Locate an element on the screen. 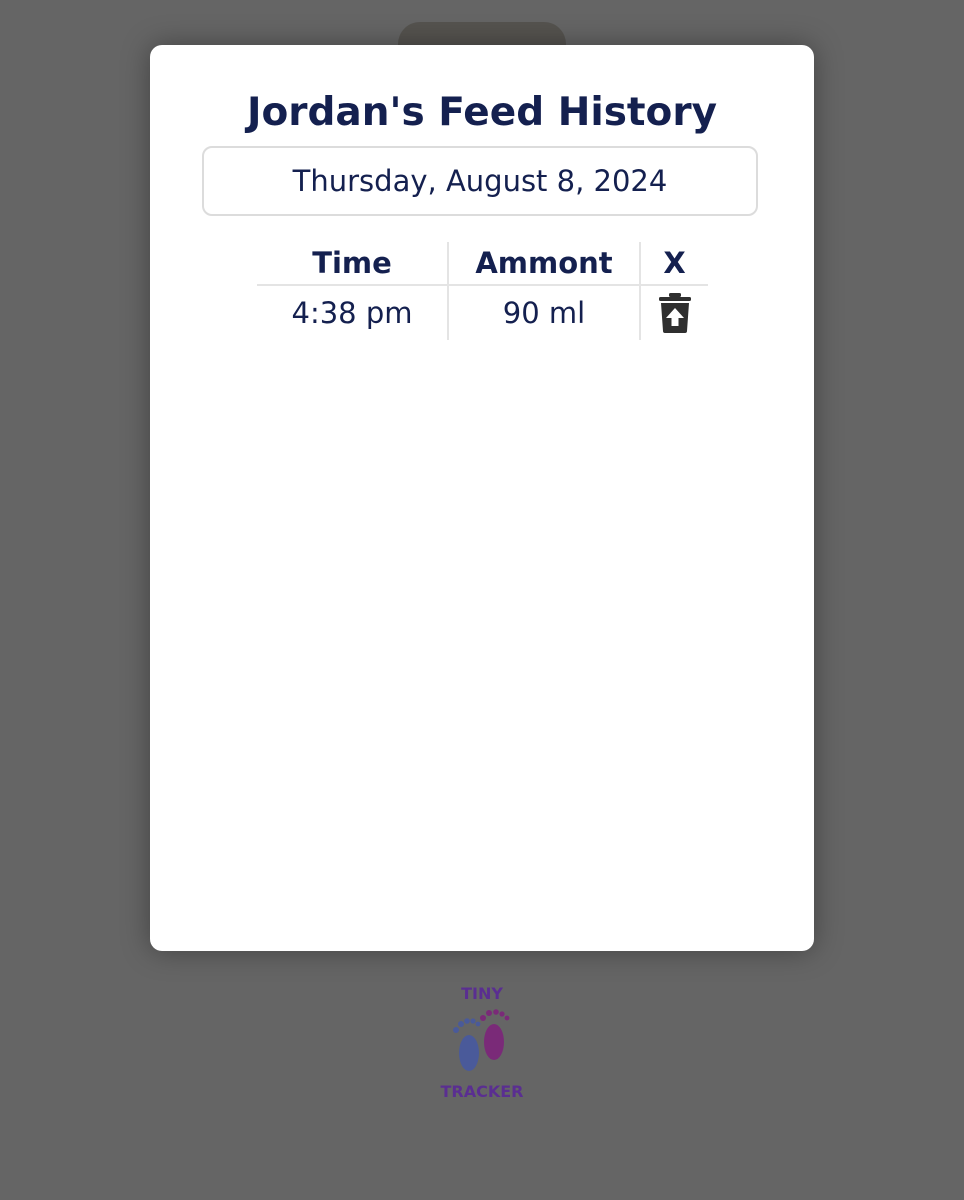 The height and width of the screenshot is (1200, 964). trash-restore-icon is located at coordinates (675, 313).